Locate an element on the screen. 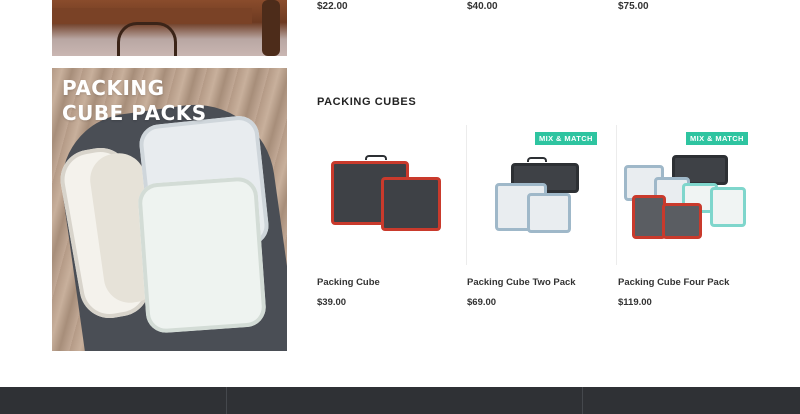 The width and height of the screenshot is (800, 414). product-card: Packing Cube $39.00 is located at coordinates (392, 220).